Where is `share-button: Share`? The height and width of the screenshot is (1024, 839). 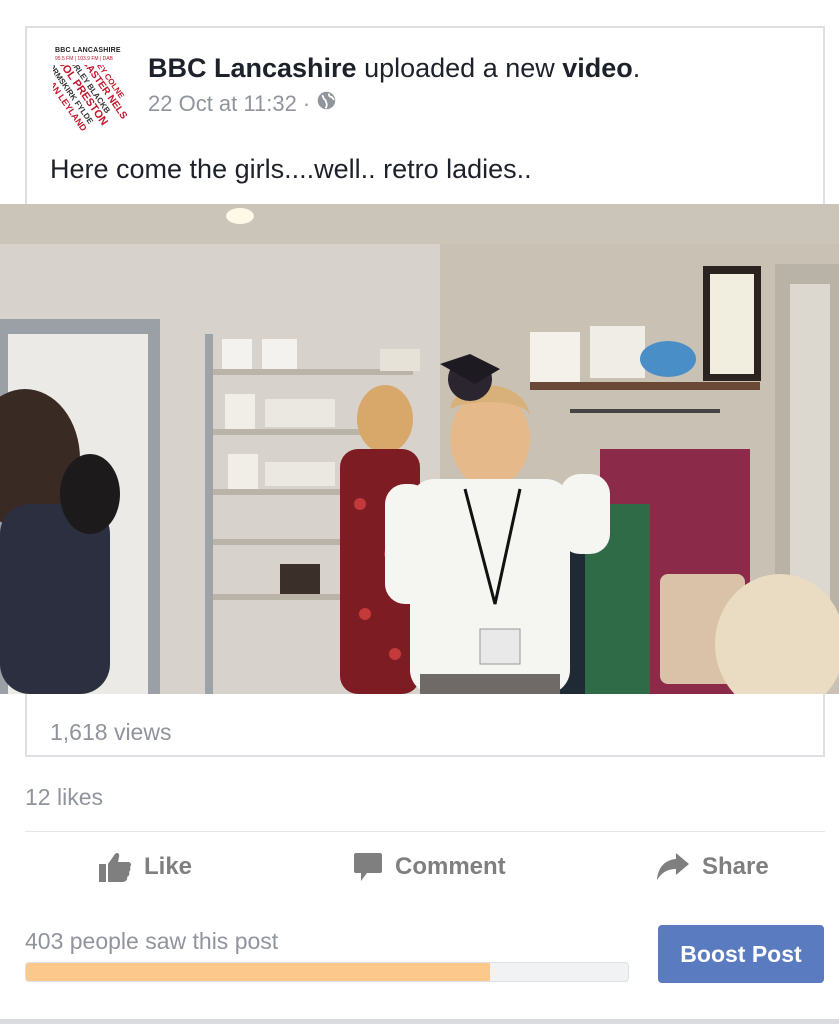
share-button: Share is located at coordinates (712, 867).